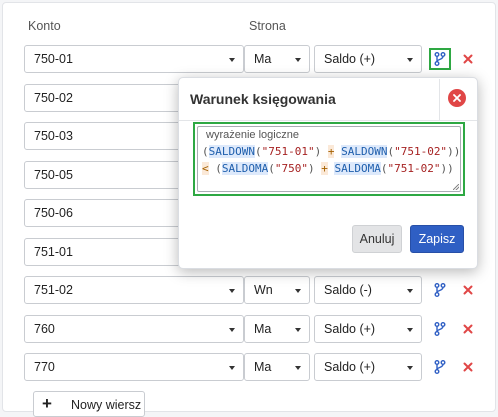 The width and height of the screenshot is (498, 417). What do you see at coordinates (439, 99) in the screenshot?
I see `header-divider` at bounding box center [439, 99].